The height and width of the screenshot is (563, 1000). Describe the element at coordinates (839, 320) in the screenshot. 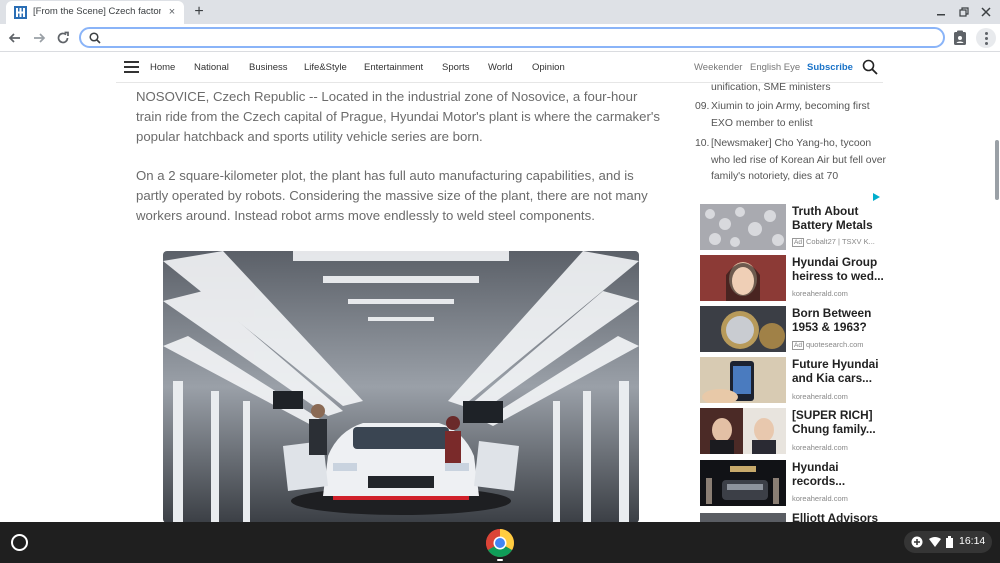

I see `ad-title: Born Between 1953 & 1963?` at that location.